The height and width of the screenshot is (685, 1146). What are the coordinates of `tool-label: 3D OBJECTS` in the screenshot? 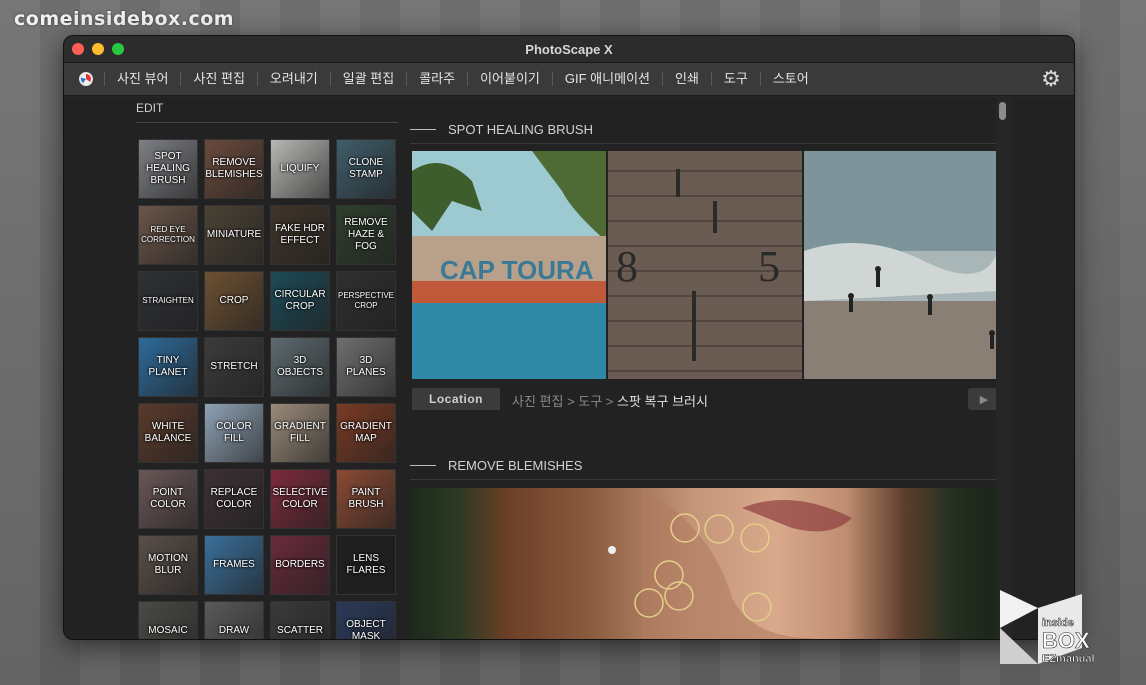 It's located at (300, 366).